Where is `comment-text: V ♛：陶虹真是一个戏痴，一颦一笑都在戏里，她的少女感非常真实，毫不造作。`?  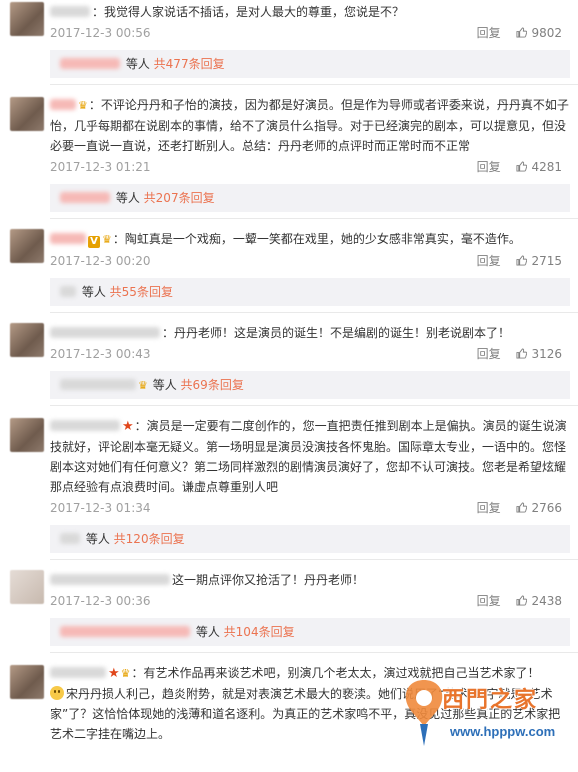
comment-text: V ♛：陶虹真是一个戏痴，一颦一笑都在戏里，她的少女感非常真实，毫不造作。 is located at coordinates (310, 239).